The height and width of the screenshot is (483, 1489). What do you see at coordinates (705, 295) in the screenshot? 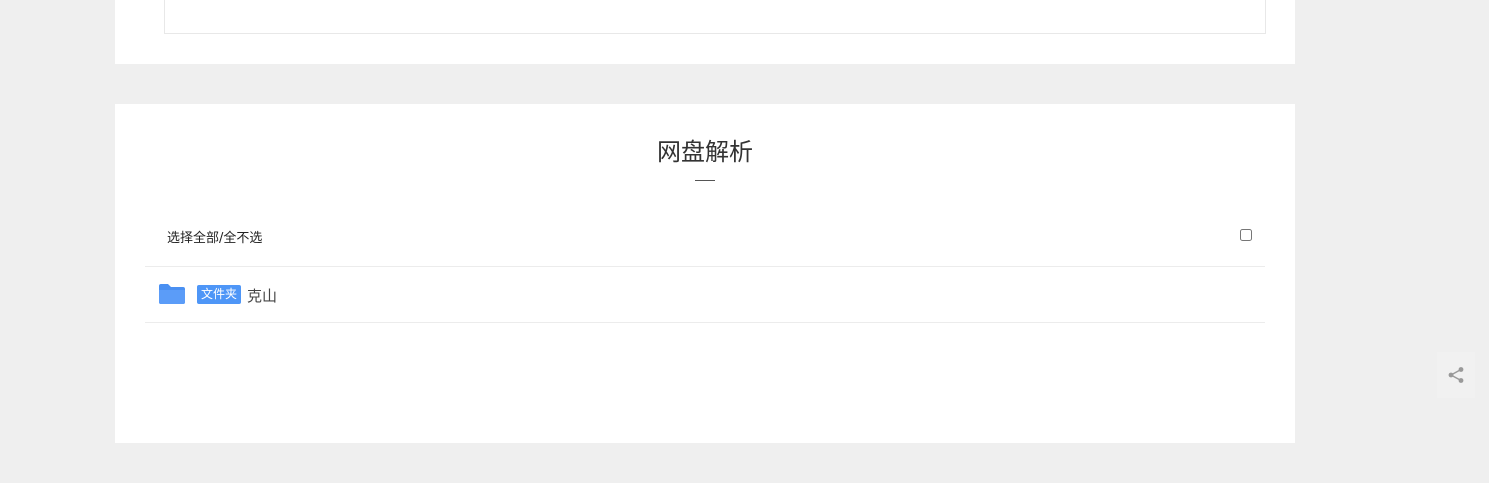
I see `list-item: 文件夹 克山` at bounding box center [705, 295].